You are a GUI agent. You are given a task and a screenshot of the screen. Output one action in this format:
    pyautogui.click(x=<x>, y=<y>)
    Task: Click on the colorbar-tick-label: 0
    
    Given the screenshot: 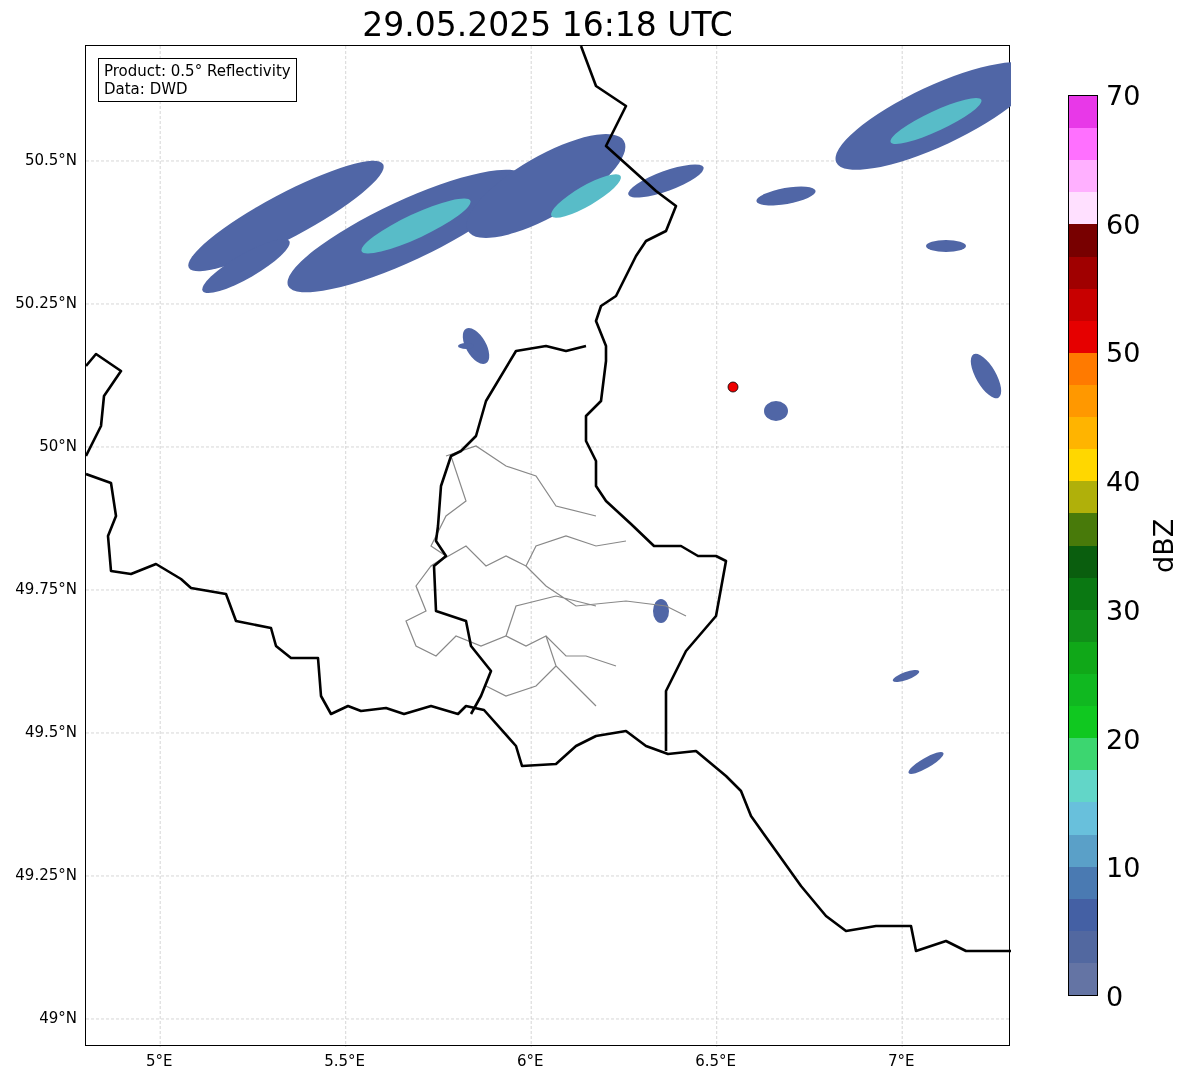 What is the action you would take?
    pyautogui.click(x=1114, y=996)
    